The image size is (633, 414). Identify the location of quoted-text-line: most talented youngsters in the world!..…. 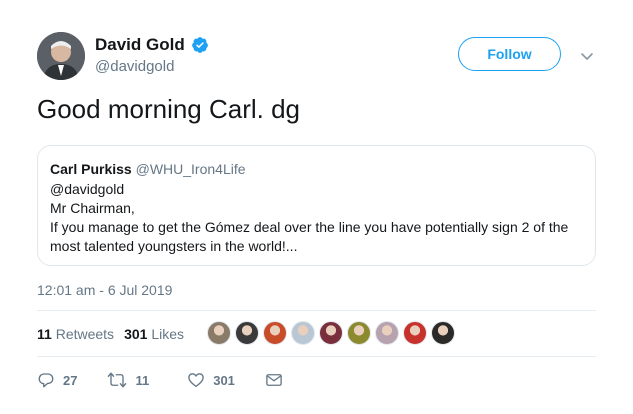
(174, 246).